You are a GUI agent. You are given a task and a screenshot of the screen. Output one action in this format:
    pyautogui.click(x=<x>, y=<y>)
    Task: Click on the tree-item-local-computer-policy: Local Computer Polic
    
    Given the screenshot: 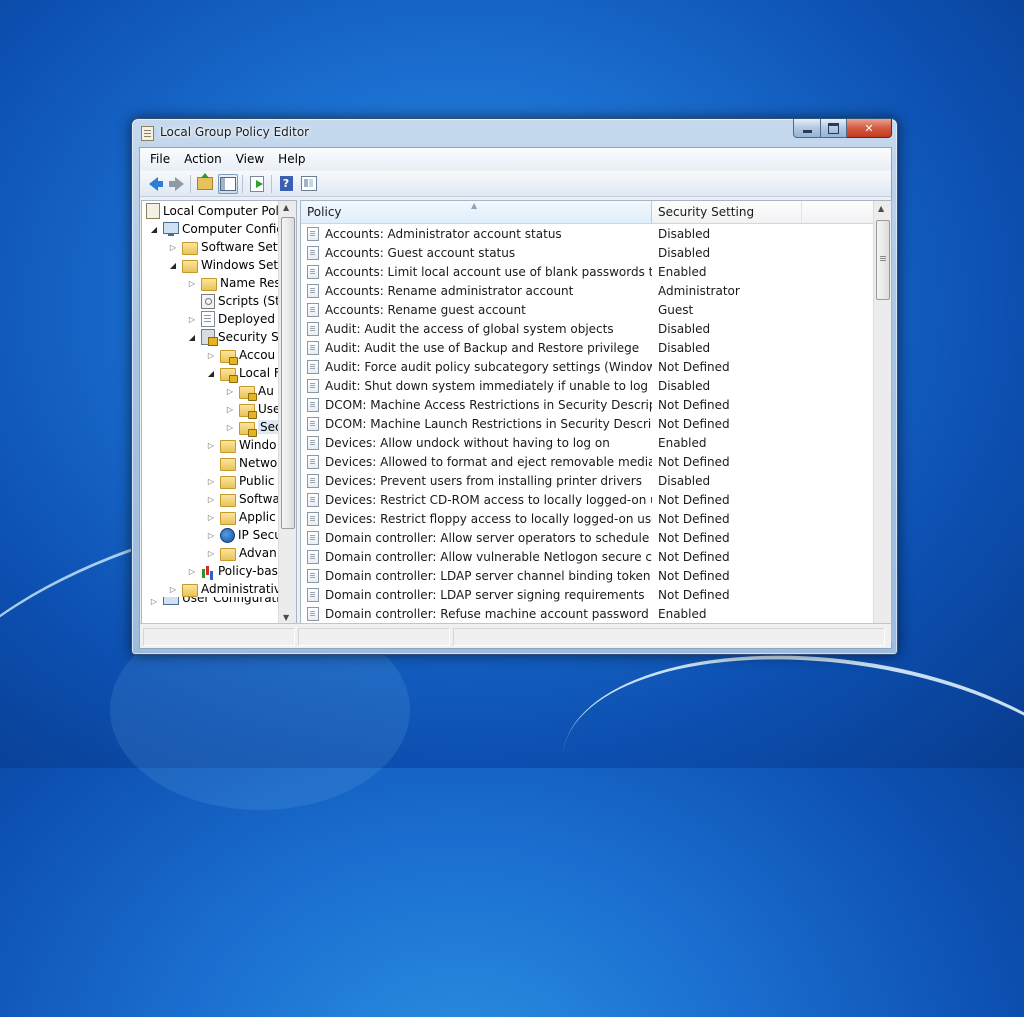 What is the action you would take?
    pyautogui.click(x=217, y=211)
    